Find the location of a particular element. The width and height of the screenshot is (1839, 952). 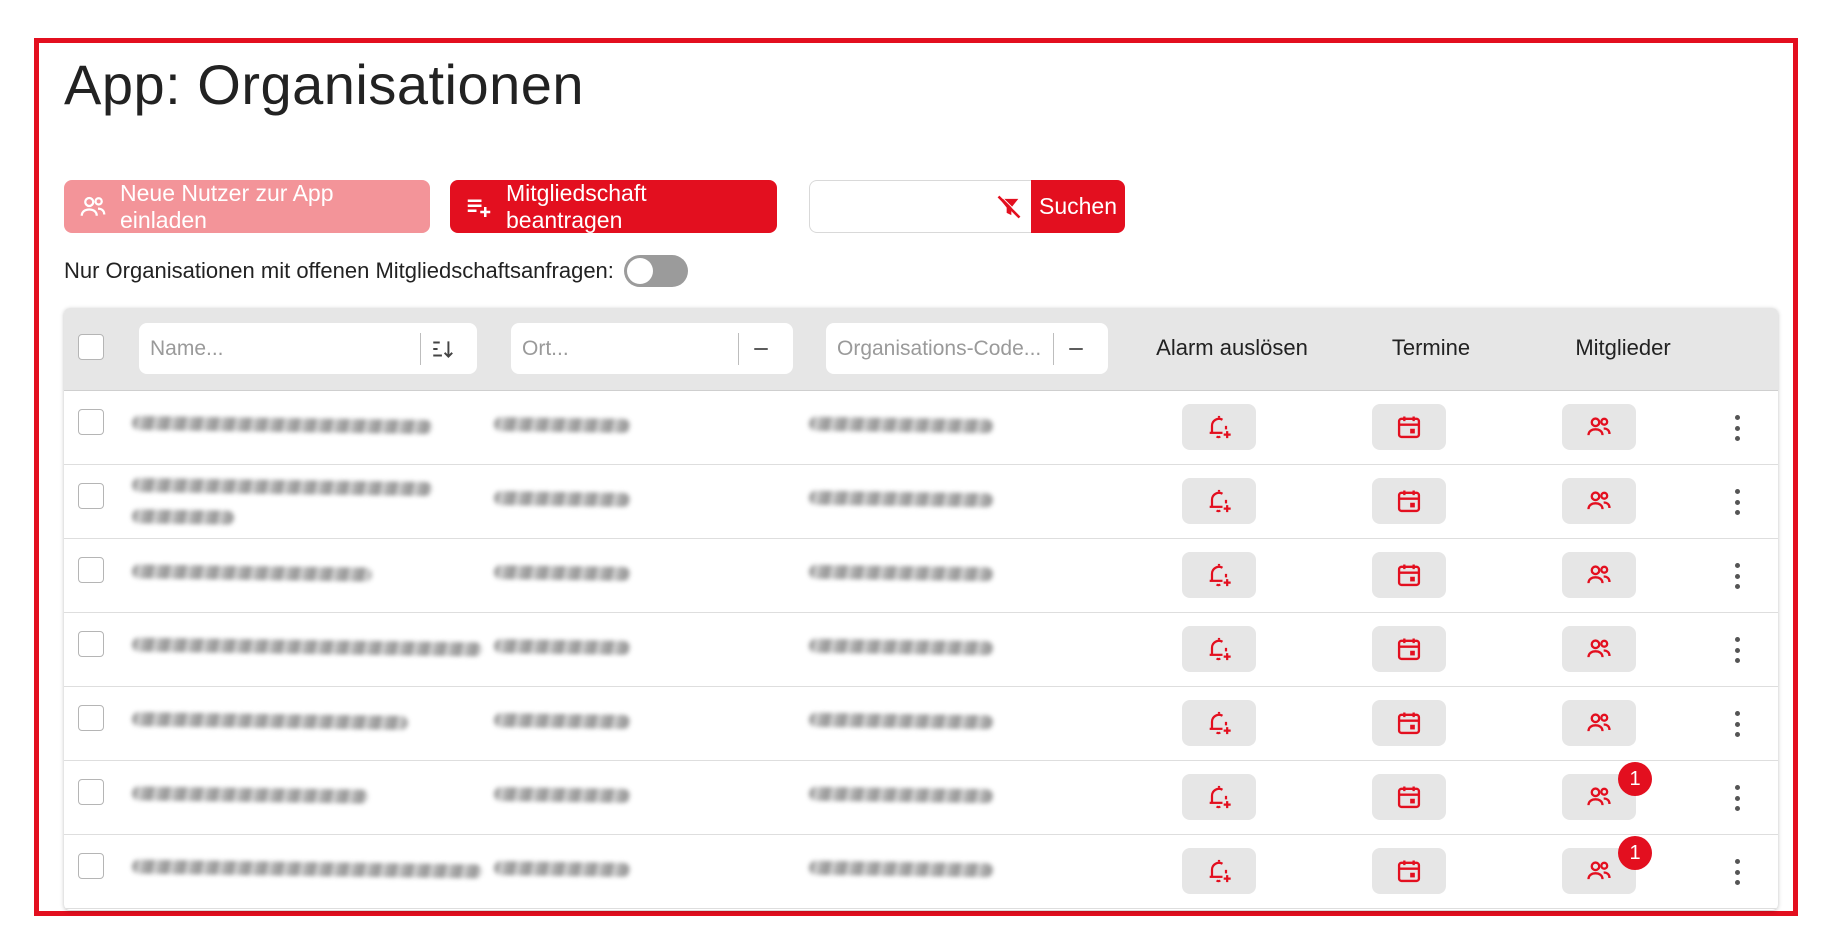

sort-icon is located at coordinates (443, 349).